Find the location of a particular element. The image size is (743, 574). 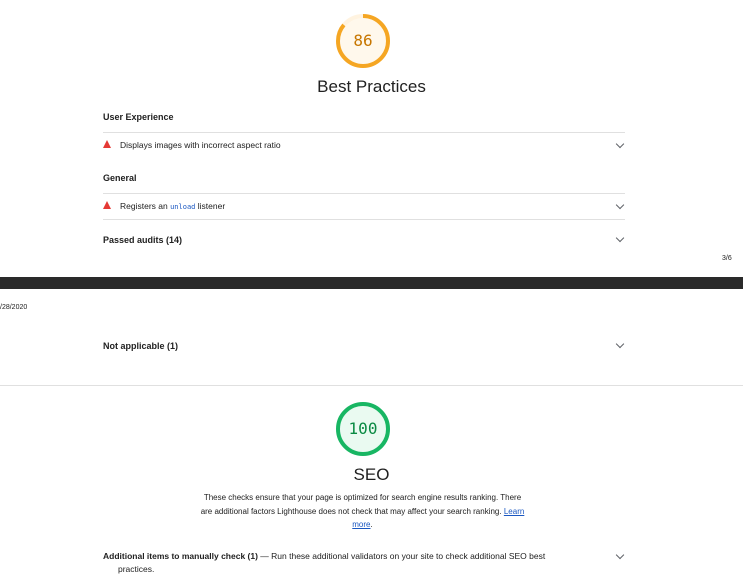

page-header-date: /28/2020 is located at coordinates (14, 307).